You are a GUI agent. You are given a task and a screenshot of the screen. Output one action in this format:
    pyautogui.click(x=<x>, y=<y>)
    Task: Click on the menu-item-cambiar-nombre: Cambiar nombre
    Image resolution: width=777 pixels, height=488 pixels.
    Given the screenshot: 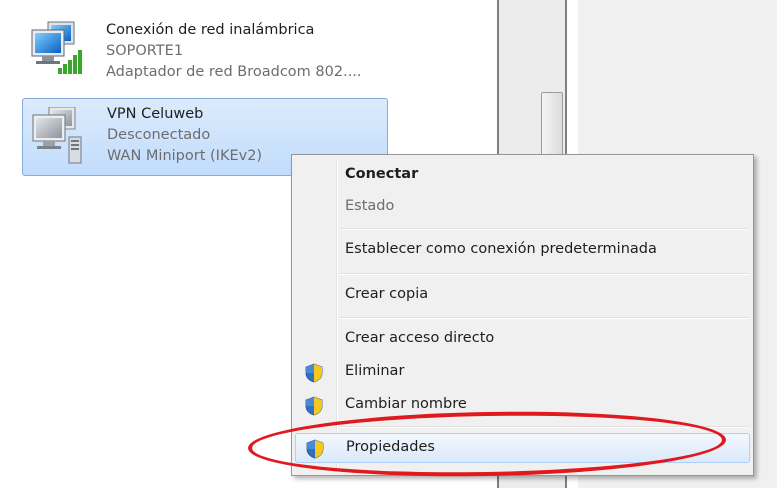 What is the action you would take?
    pyautogui.click(x=522, y=406)
    